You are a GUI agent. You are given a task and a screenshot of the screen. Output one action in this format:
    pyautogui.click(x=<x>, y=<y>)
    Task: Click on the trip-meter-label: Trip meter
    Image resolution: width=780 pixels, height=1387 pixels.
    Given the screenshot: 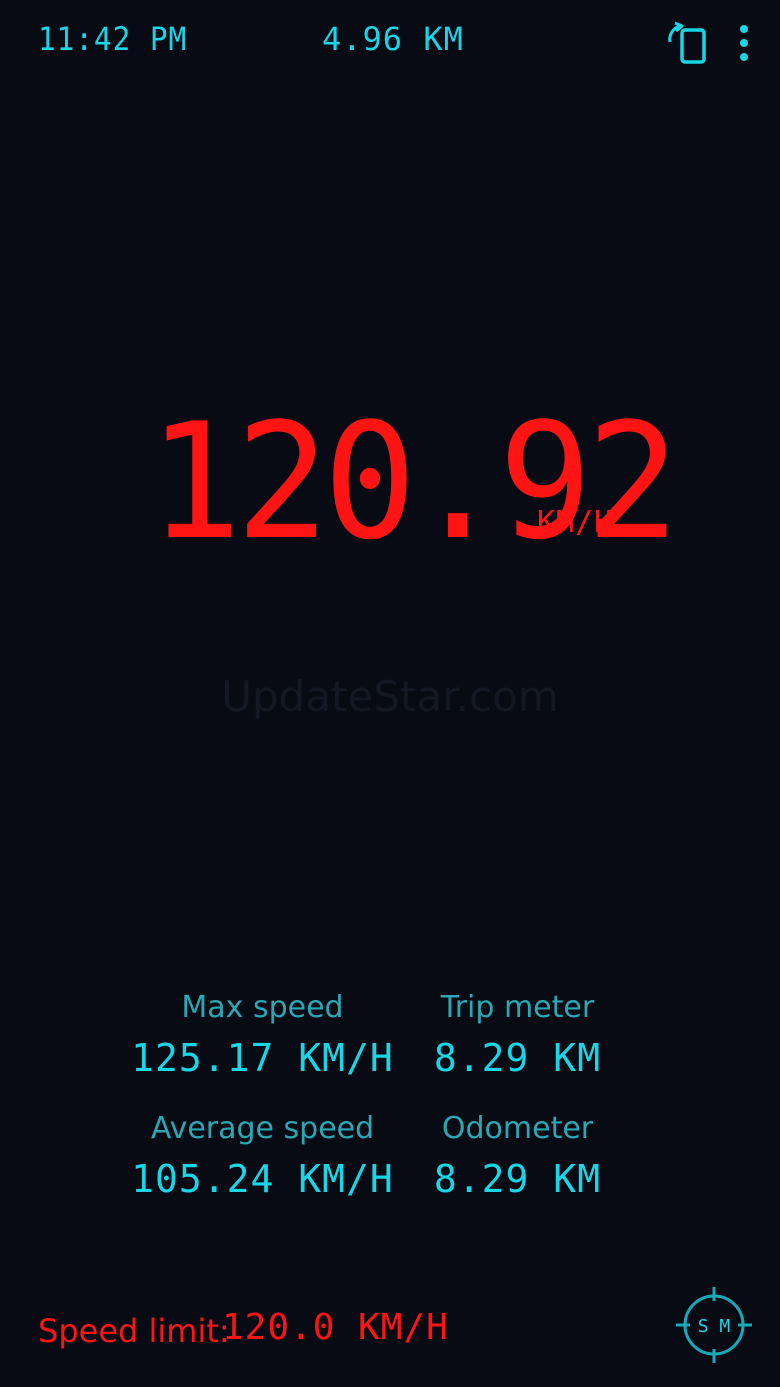 What is the action you would take?
    pyautogui.click(x=517, y=1007)
    